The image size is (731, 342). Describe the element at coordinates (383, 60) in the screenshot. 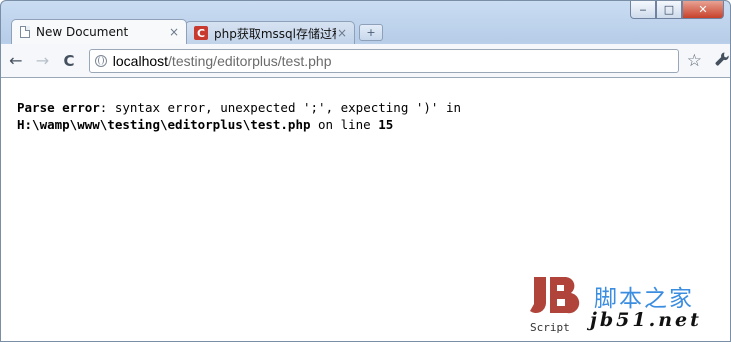

I see `address-bar: localhost/testing/editorplus/test.php` at that location.